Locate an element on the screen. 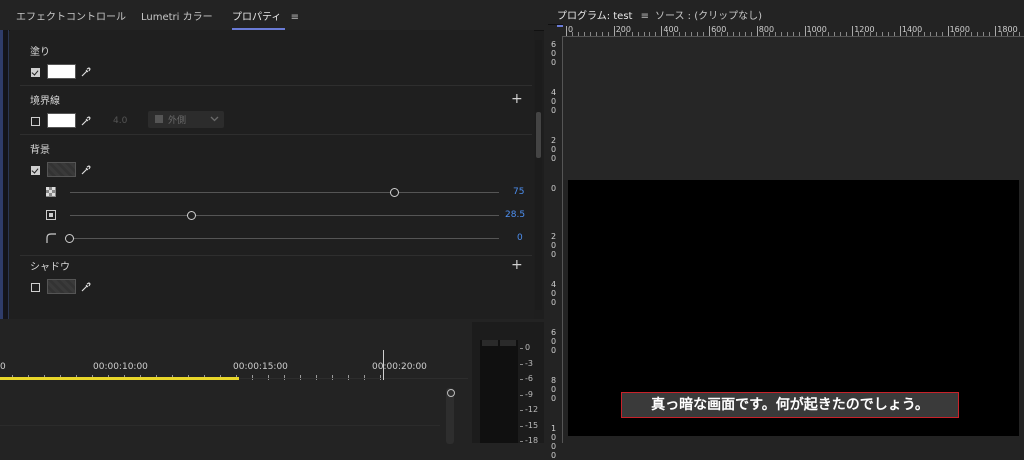 Image resolution: width=1024 pixels, height=460 pixels. add-shadow-icon: + is located at coordinates (517, 265).